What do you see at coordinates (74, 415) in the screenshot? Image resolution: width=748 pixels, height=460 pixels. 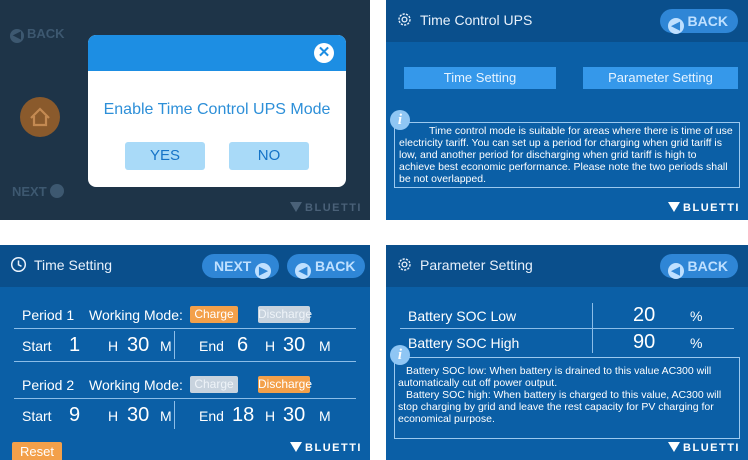 I see `period-2-start-hour: 9` at bounding box center [74, 415].